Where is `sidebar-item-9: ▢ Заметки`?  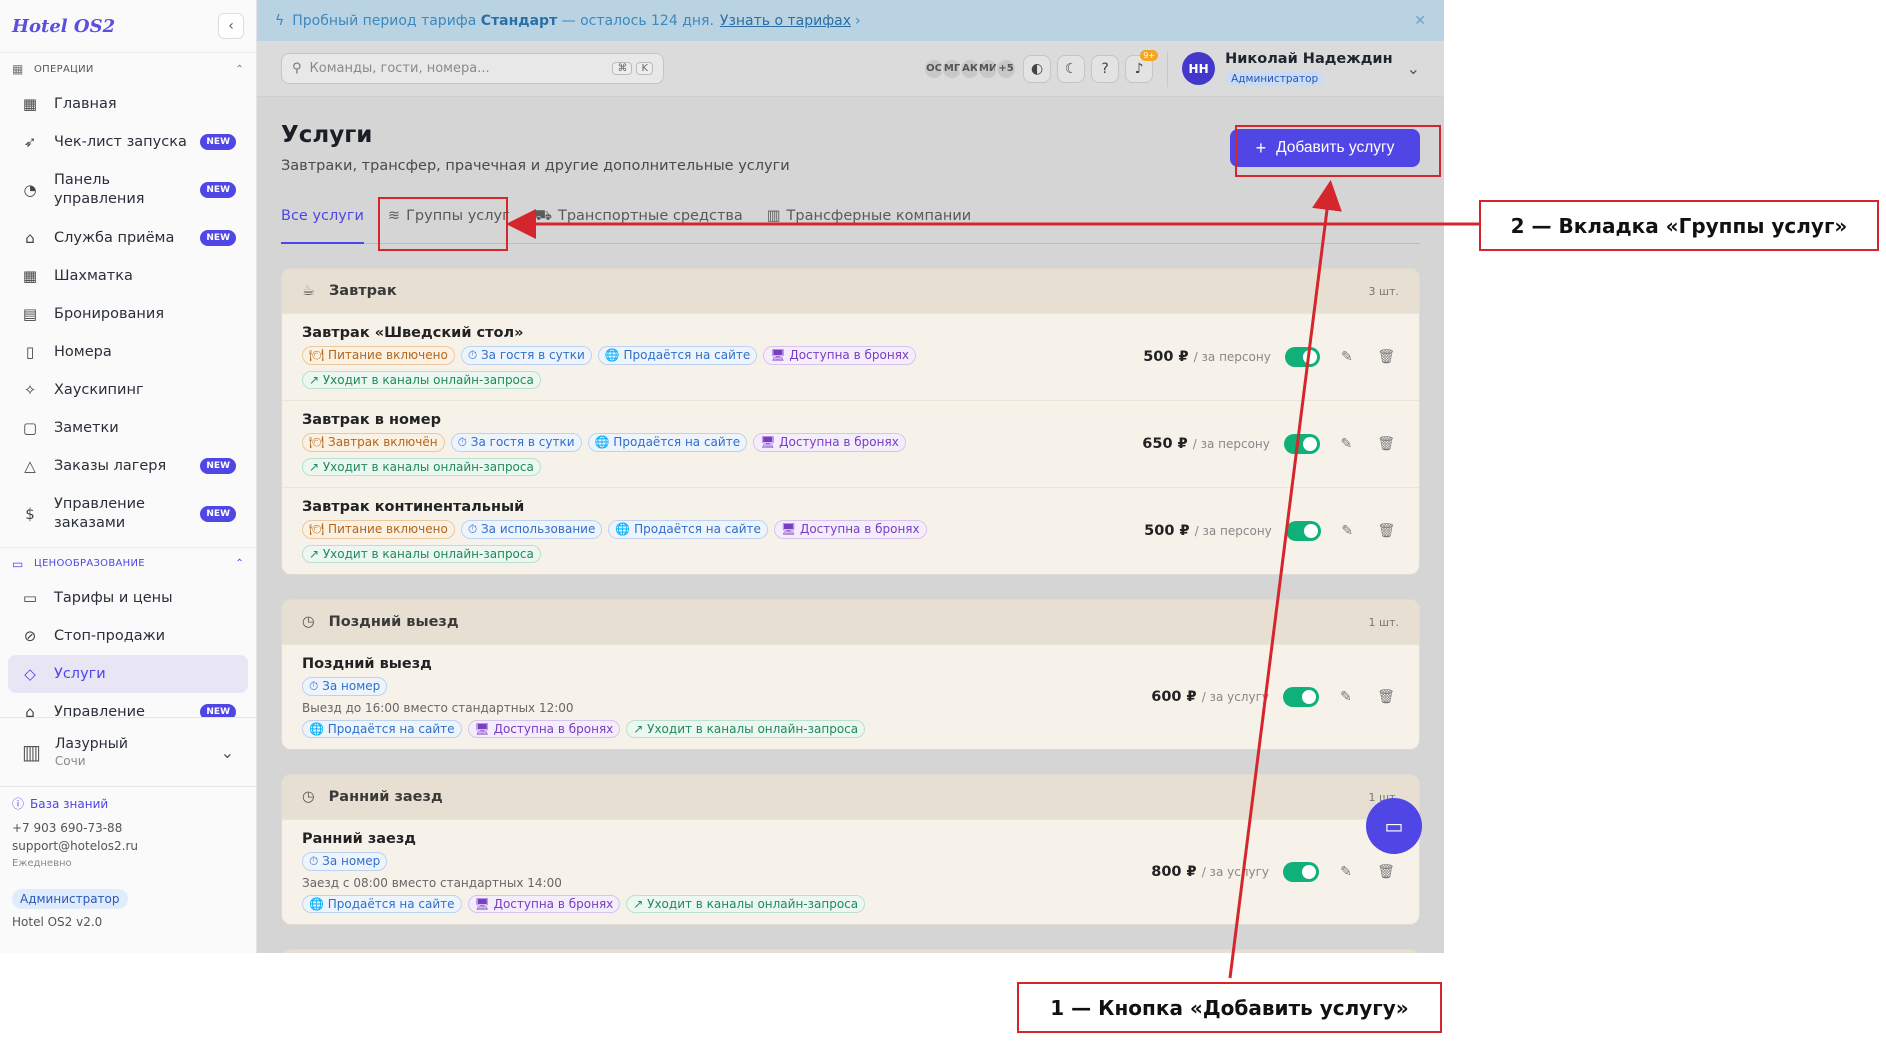
sidebar-item-9: ▢ Заметки is located at coordinates (128, 428).